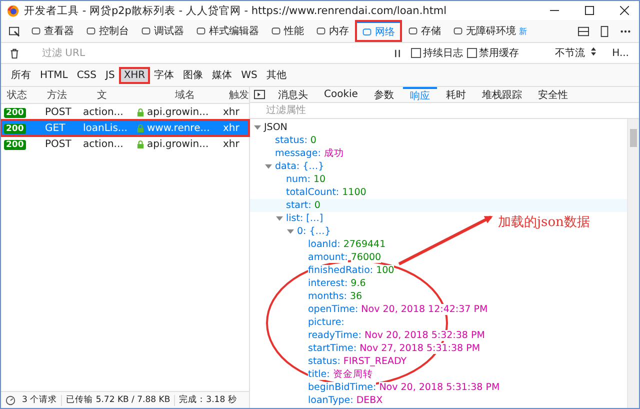 The image size is (640, 409). Describe the element at coordinates (352, 374) in the screenshot. I see `json-value: 资金周转` at that location.